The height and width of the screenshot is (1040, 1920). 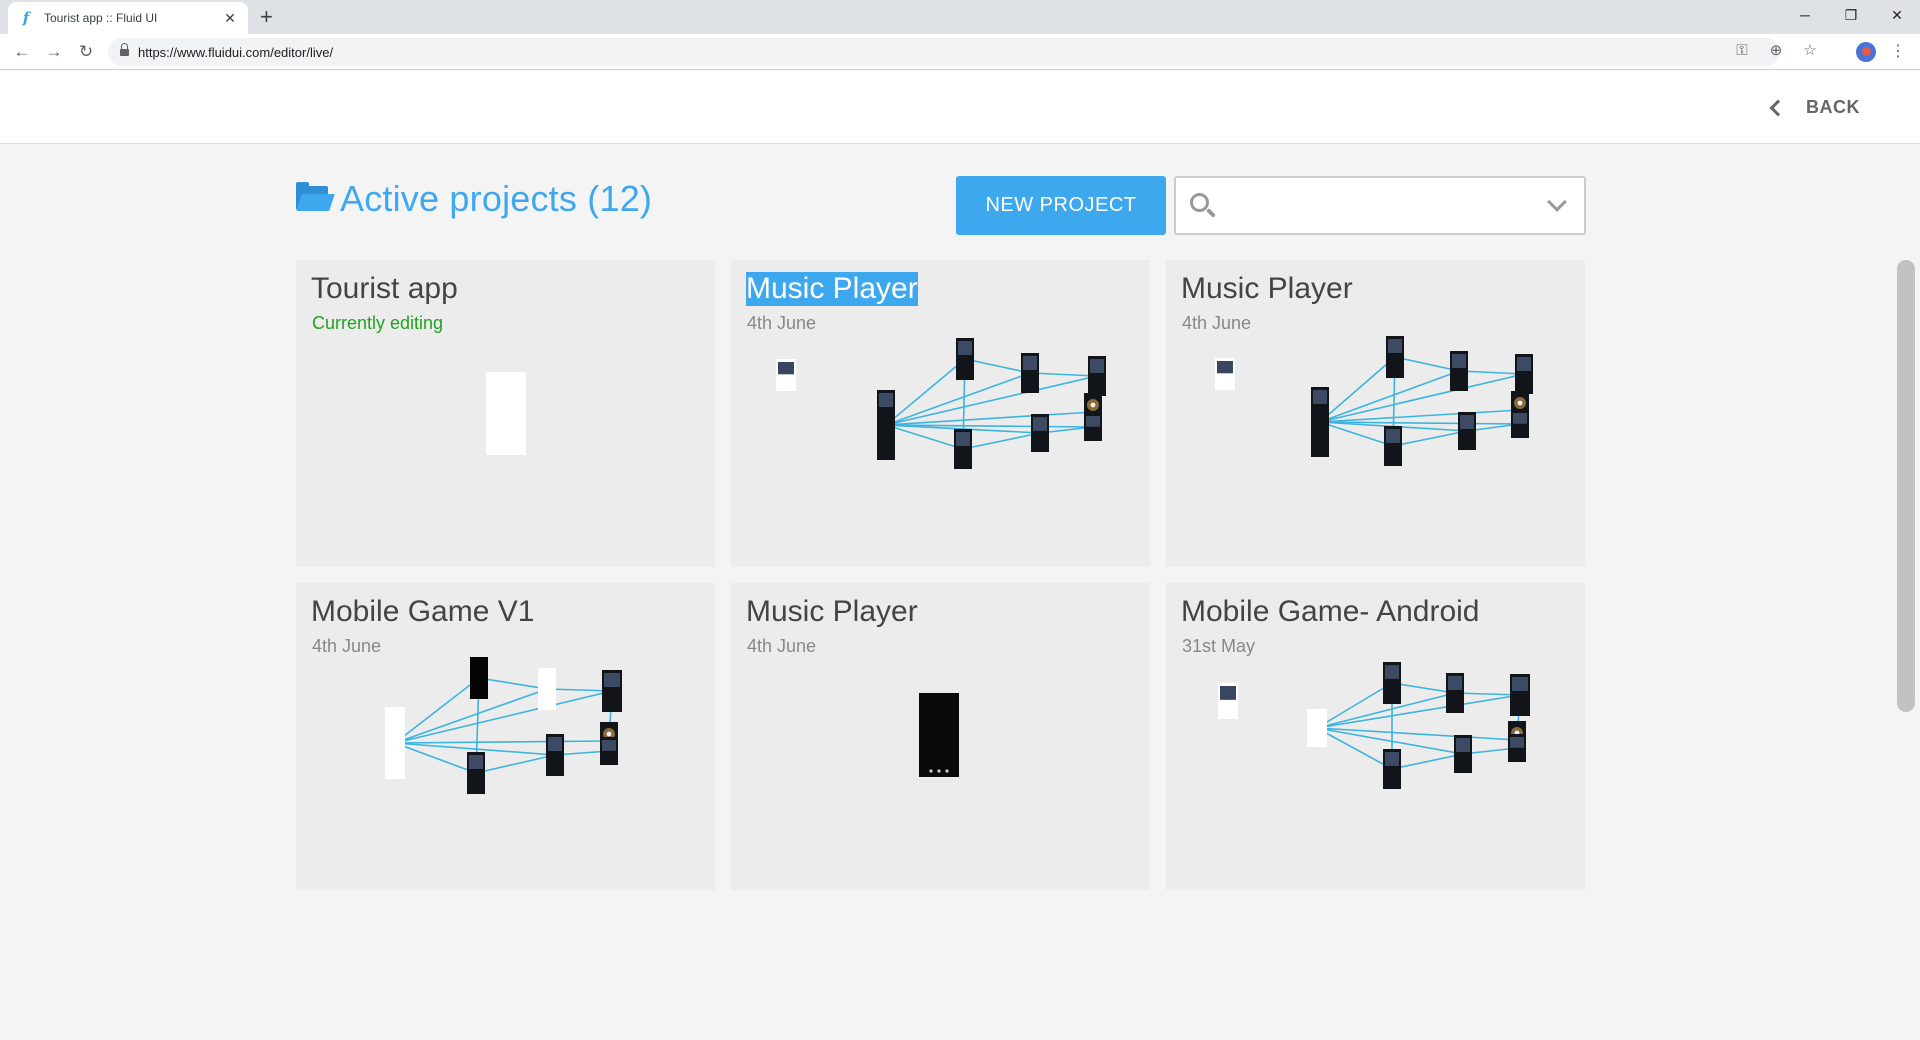 I want to click on project-search, so click(x=1380, y=205).